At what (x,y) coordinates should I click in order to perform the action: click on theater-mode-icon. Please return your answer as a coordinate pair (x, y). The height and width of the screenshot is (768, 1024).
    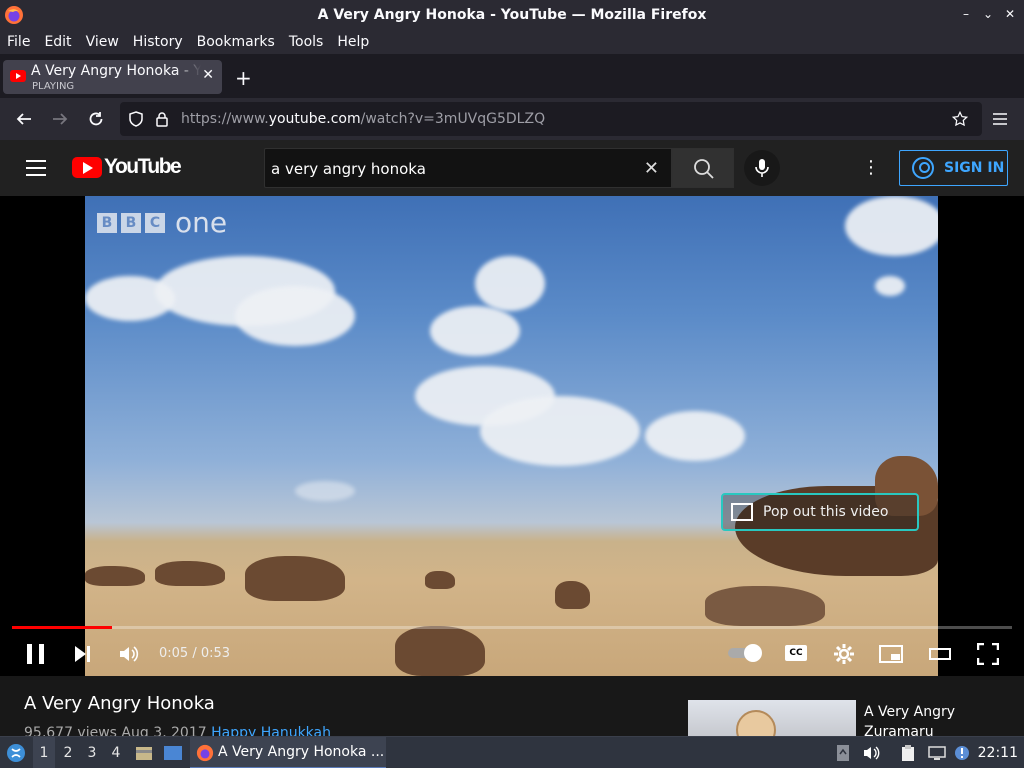
    Looking at the image, I should click on (940, 654).